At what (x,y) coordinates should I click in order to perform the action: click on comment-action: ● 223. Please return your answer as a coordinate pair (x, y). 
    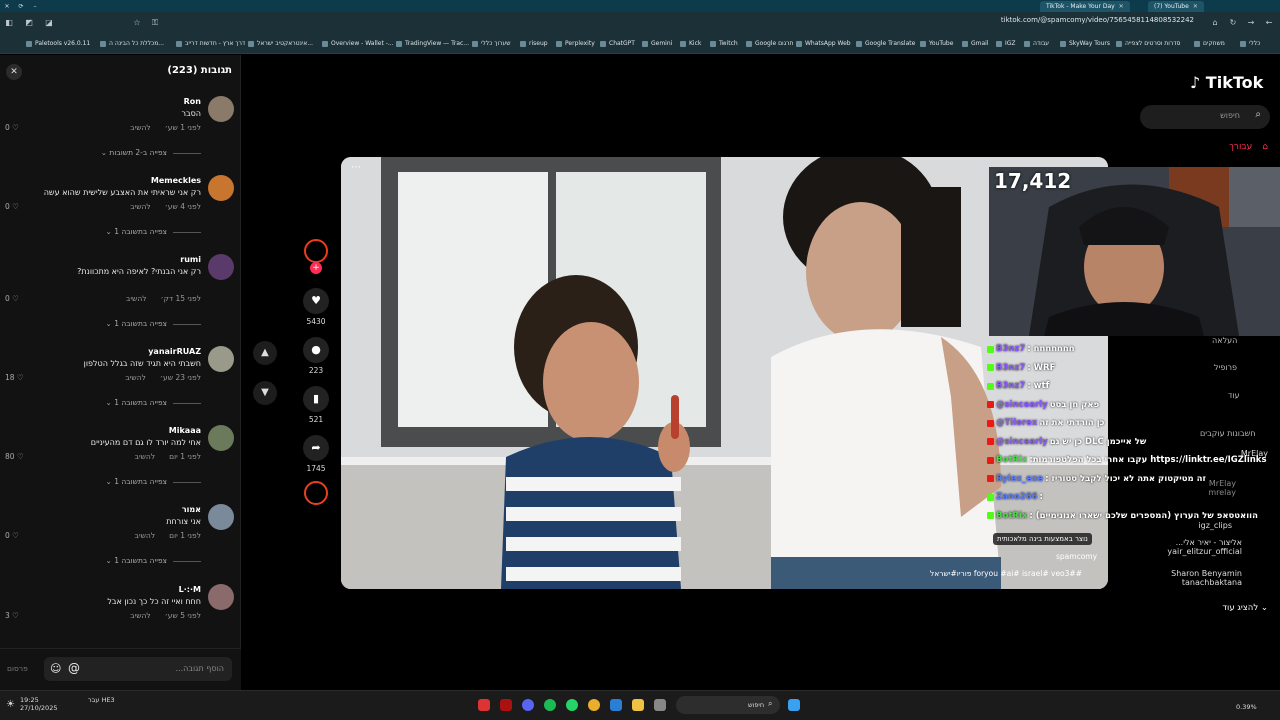
    Looking at the image, I should click on (316, 356).